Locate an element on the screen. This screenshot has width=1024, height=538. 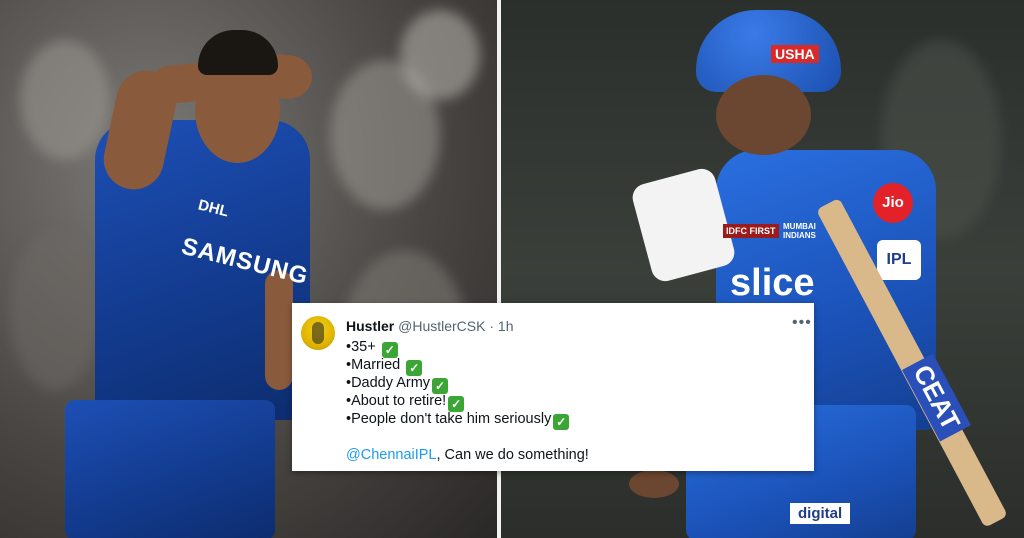
lower-sponsor: digital is located at coordinates (820, 513).